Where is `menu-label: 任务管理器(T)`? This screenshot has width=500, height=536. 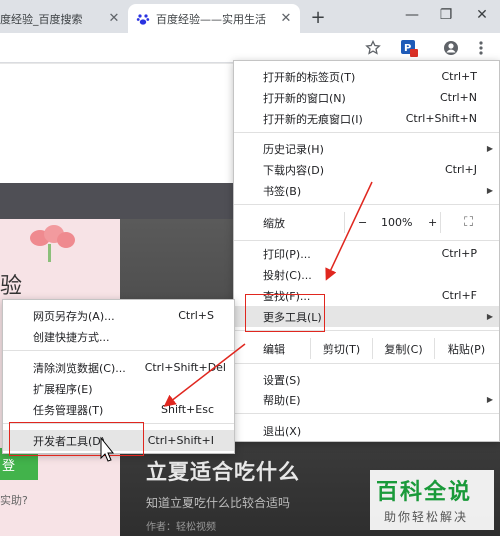
menu-label: 任务管理器(T) is located at coordinates (68, 410).